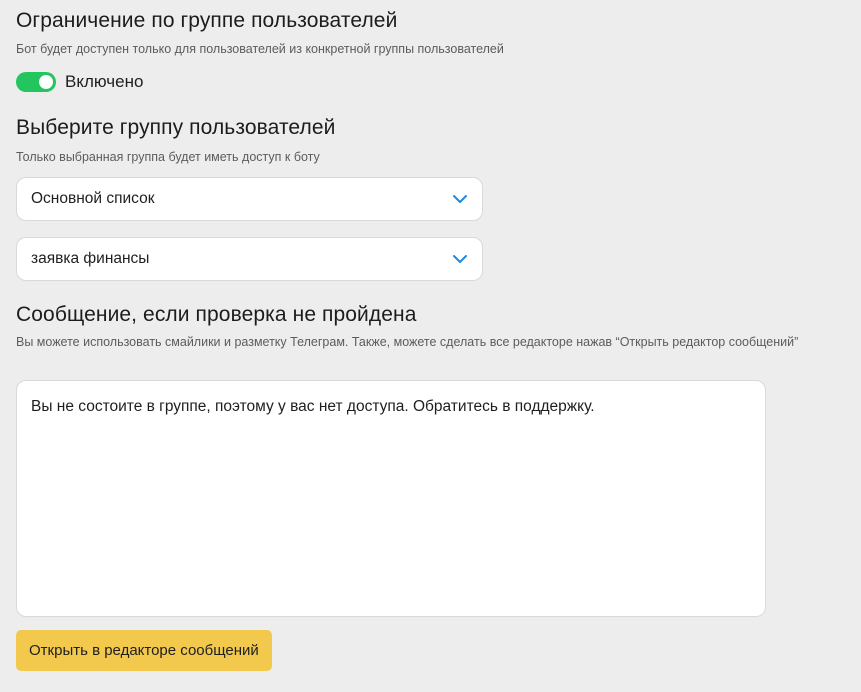 This screenshot has height=692, width=861. Describe the element at coordinates (144, 650) in the screenshot. I see `open-message-editor-button: Открыть в редакторе сообщений` at that location.